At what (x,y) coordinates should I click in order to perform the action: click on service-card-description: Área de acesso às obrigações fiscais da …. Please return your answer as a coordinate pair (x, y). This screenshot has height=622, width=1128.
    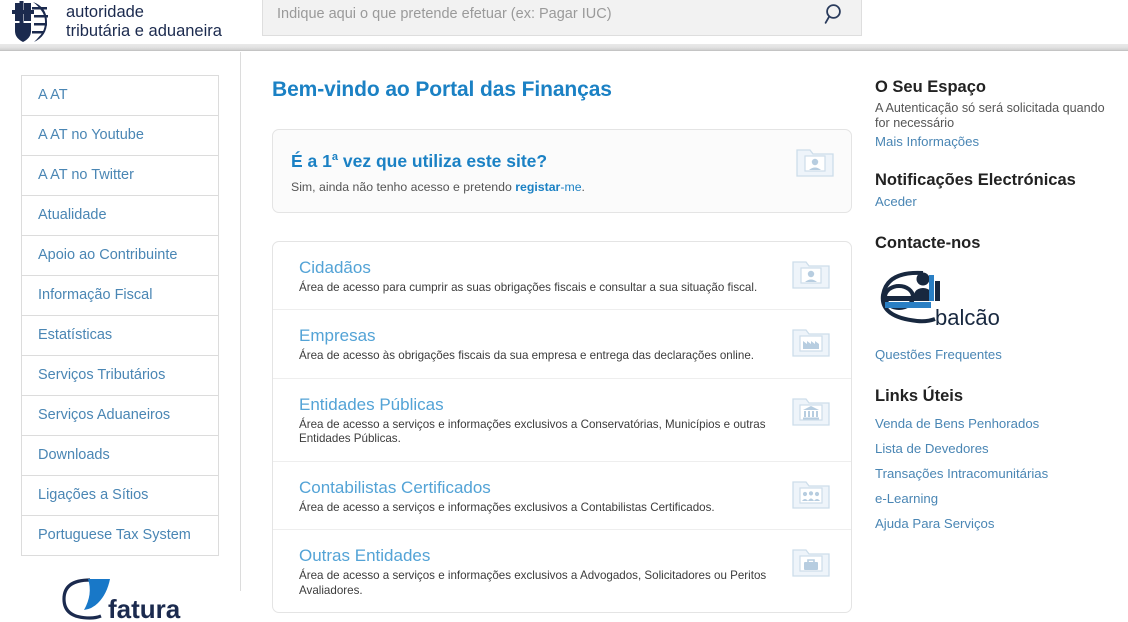
    Looking at the image, I should click on (527, 356).